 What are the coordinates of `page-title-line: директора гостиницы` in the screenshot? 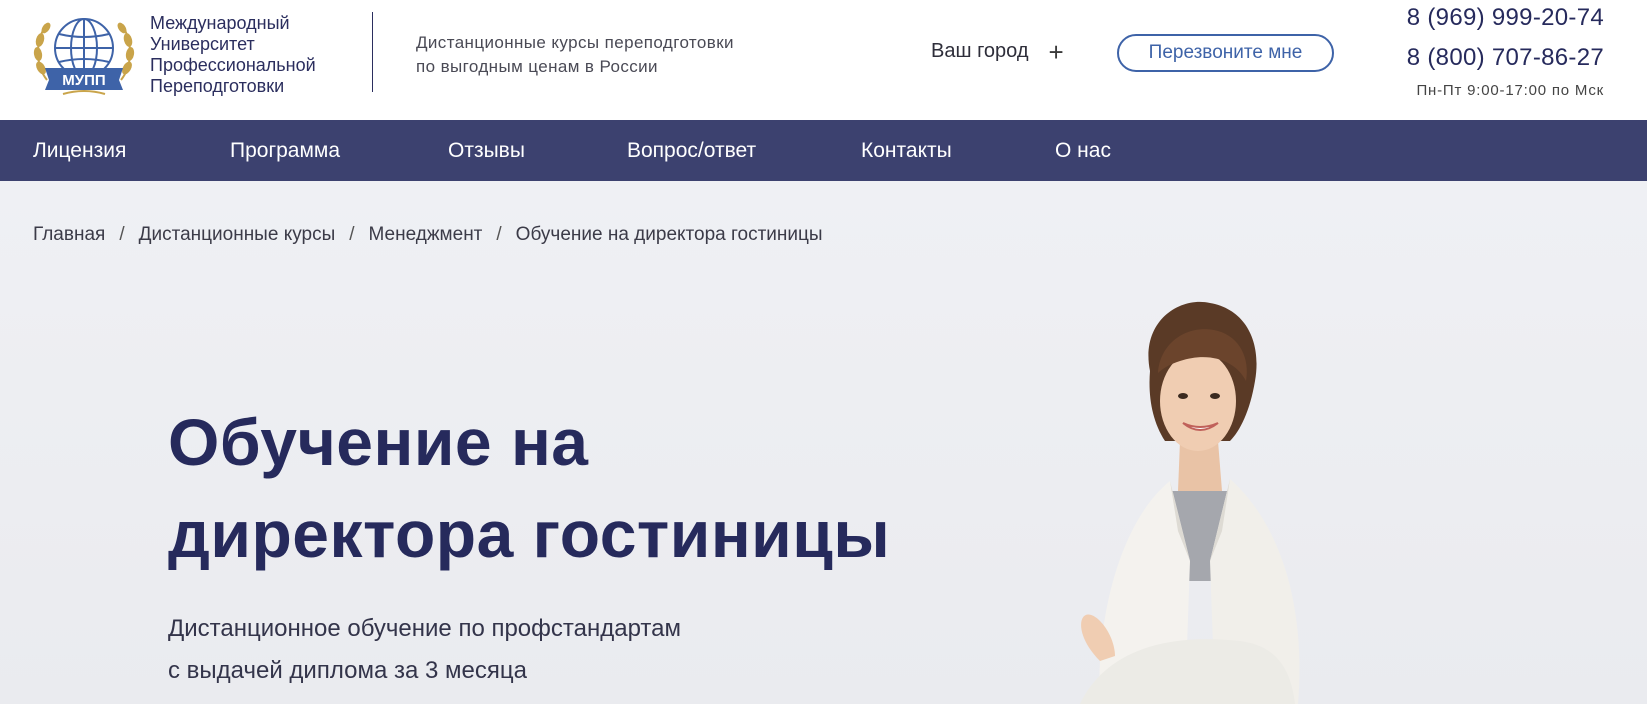 It's located at (529, 534).